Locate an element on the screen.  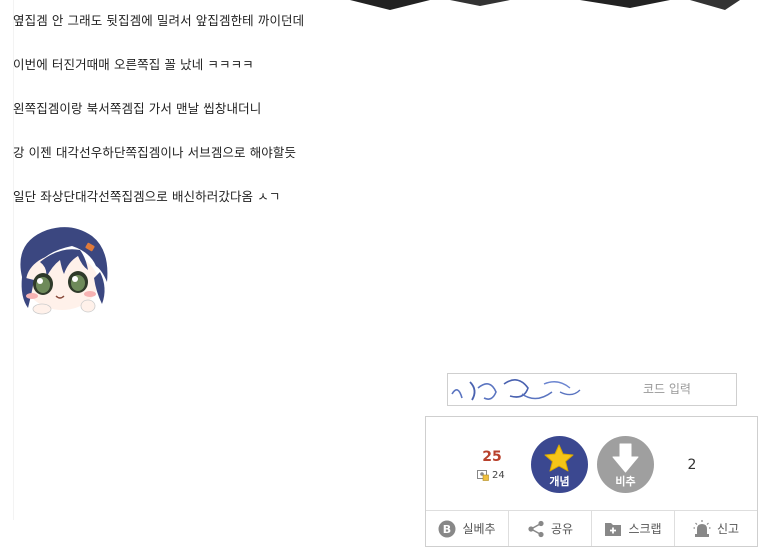
captcha-field: 코드 입력 is located at coordinates (592, 389).